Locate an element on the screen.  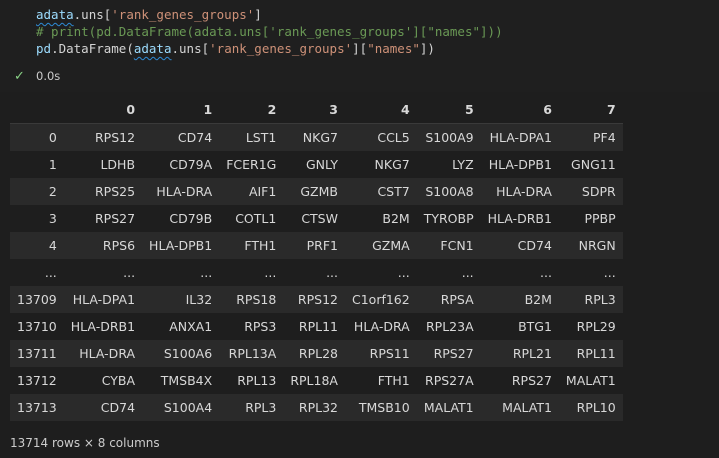
table-cell: LST1 is located at coordinates (261, 137).